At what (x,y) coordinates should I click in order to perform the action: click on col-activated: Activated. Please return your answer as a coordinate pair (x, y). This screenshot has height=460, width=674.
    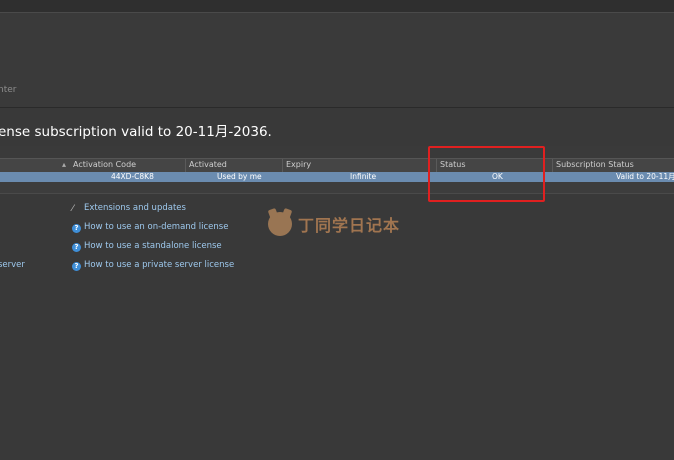
    Looking at the image, I should click on (208, 164).